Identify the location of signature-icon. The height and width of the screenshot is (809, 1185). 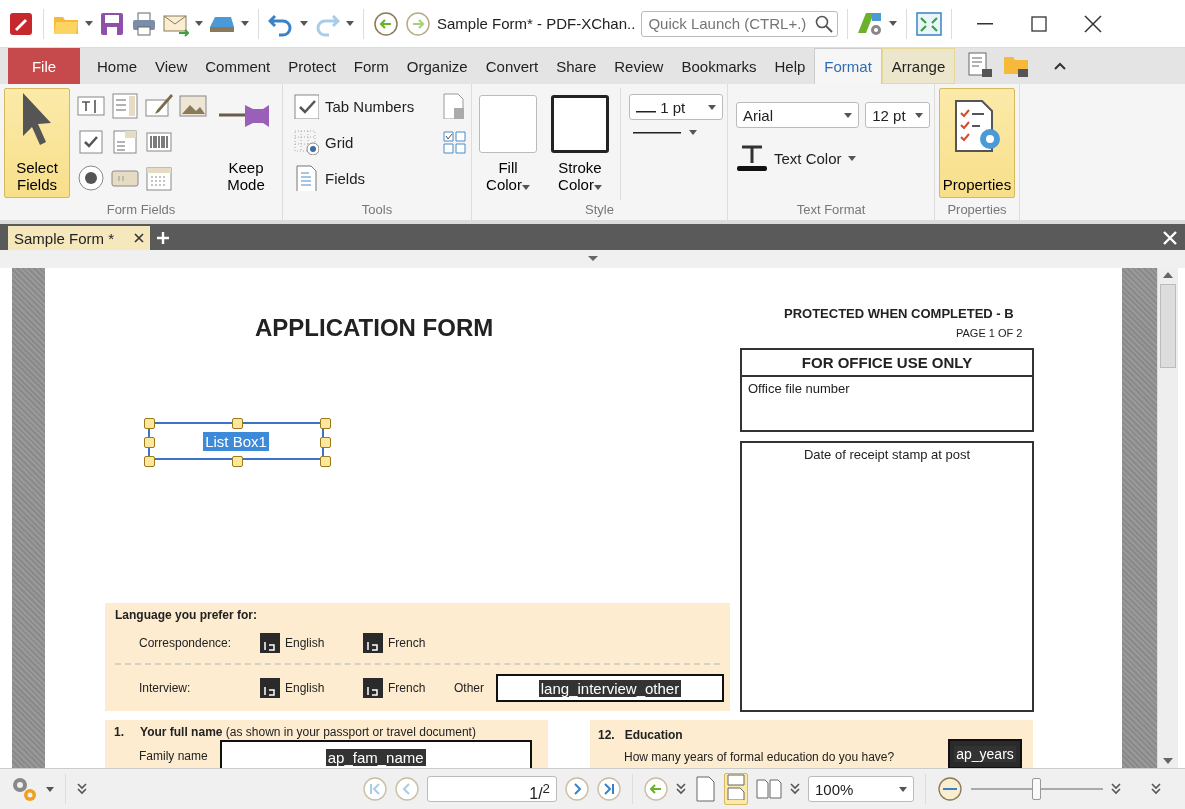
(159, 106).